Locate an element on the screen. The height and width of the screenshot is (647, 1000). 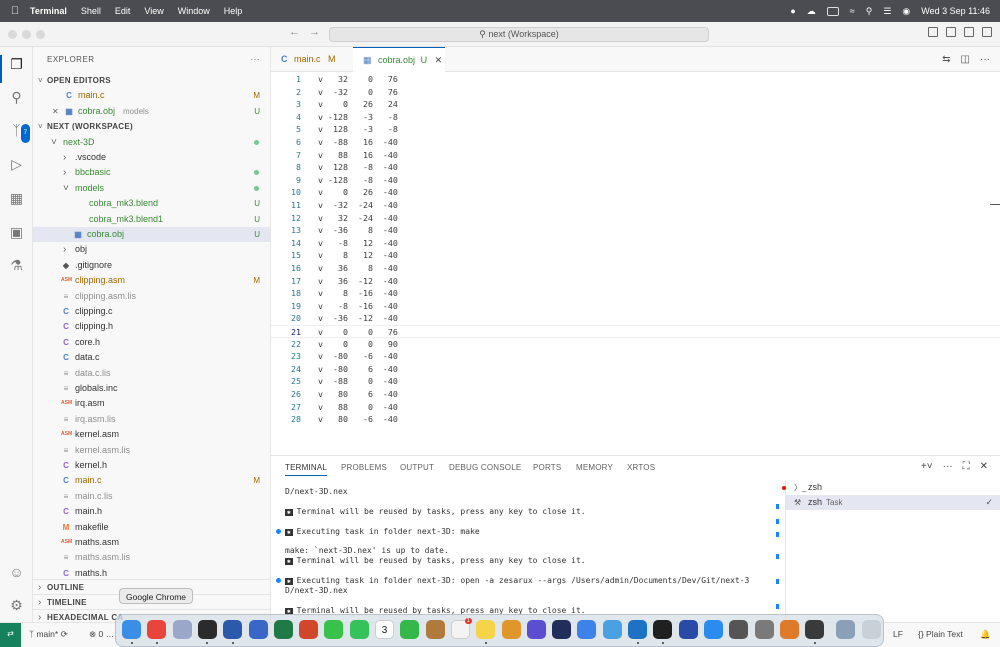
forward-arrow-icon: → is located at coordinates (314, 32).